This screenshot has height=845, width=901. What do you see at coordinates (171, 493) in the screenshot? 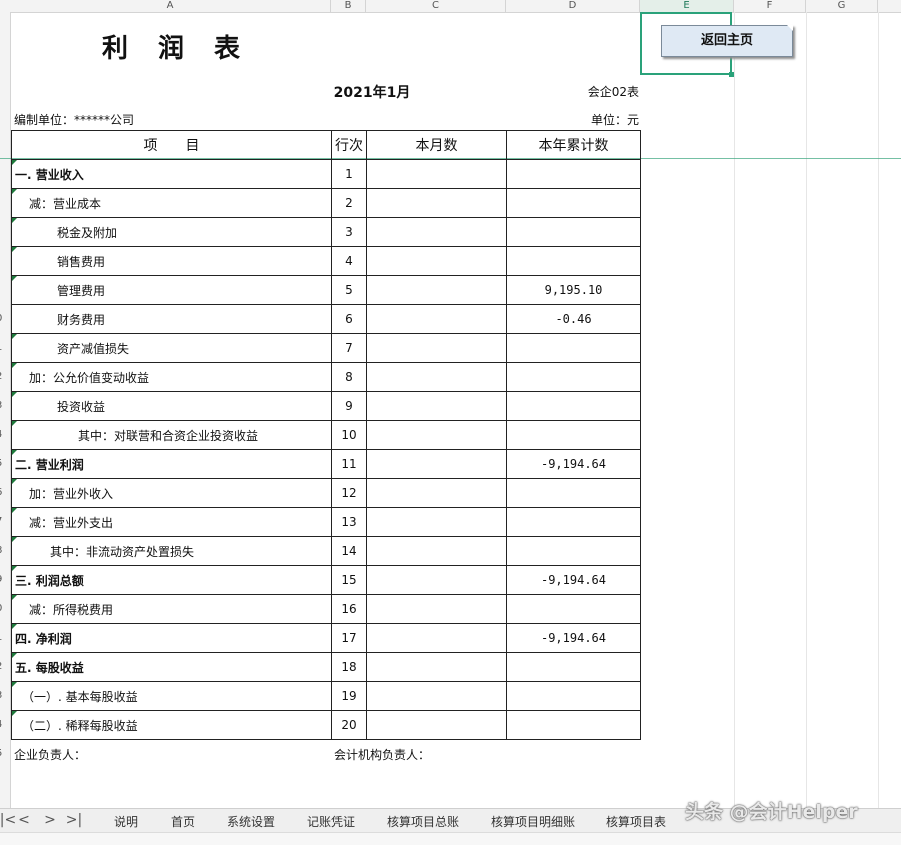
I see `item-cell: 加：营业外收入` at bounding box center [171, 493].